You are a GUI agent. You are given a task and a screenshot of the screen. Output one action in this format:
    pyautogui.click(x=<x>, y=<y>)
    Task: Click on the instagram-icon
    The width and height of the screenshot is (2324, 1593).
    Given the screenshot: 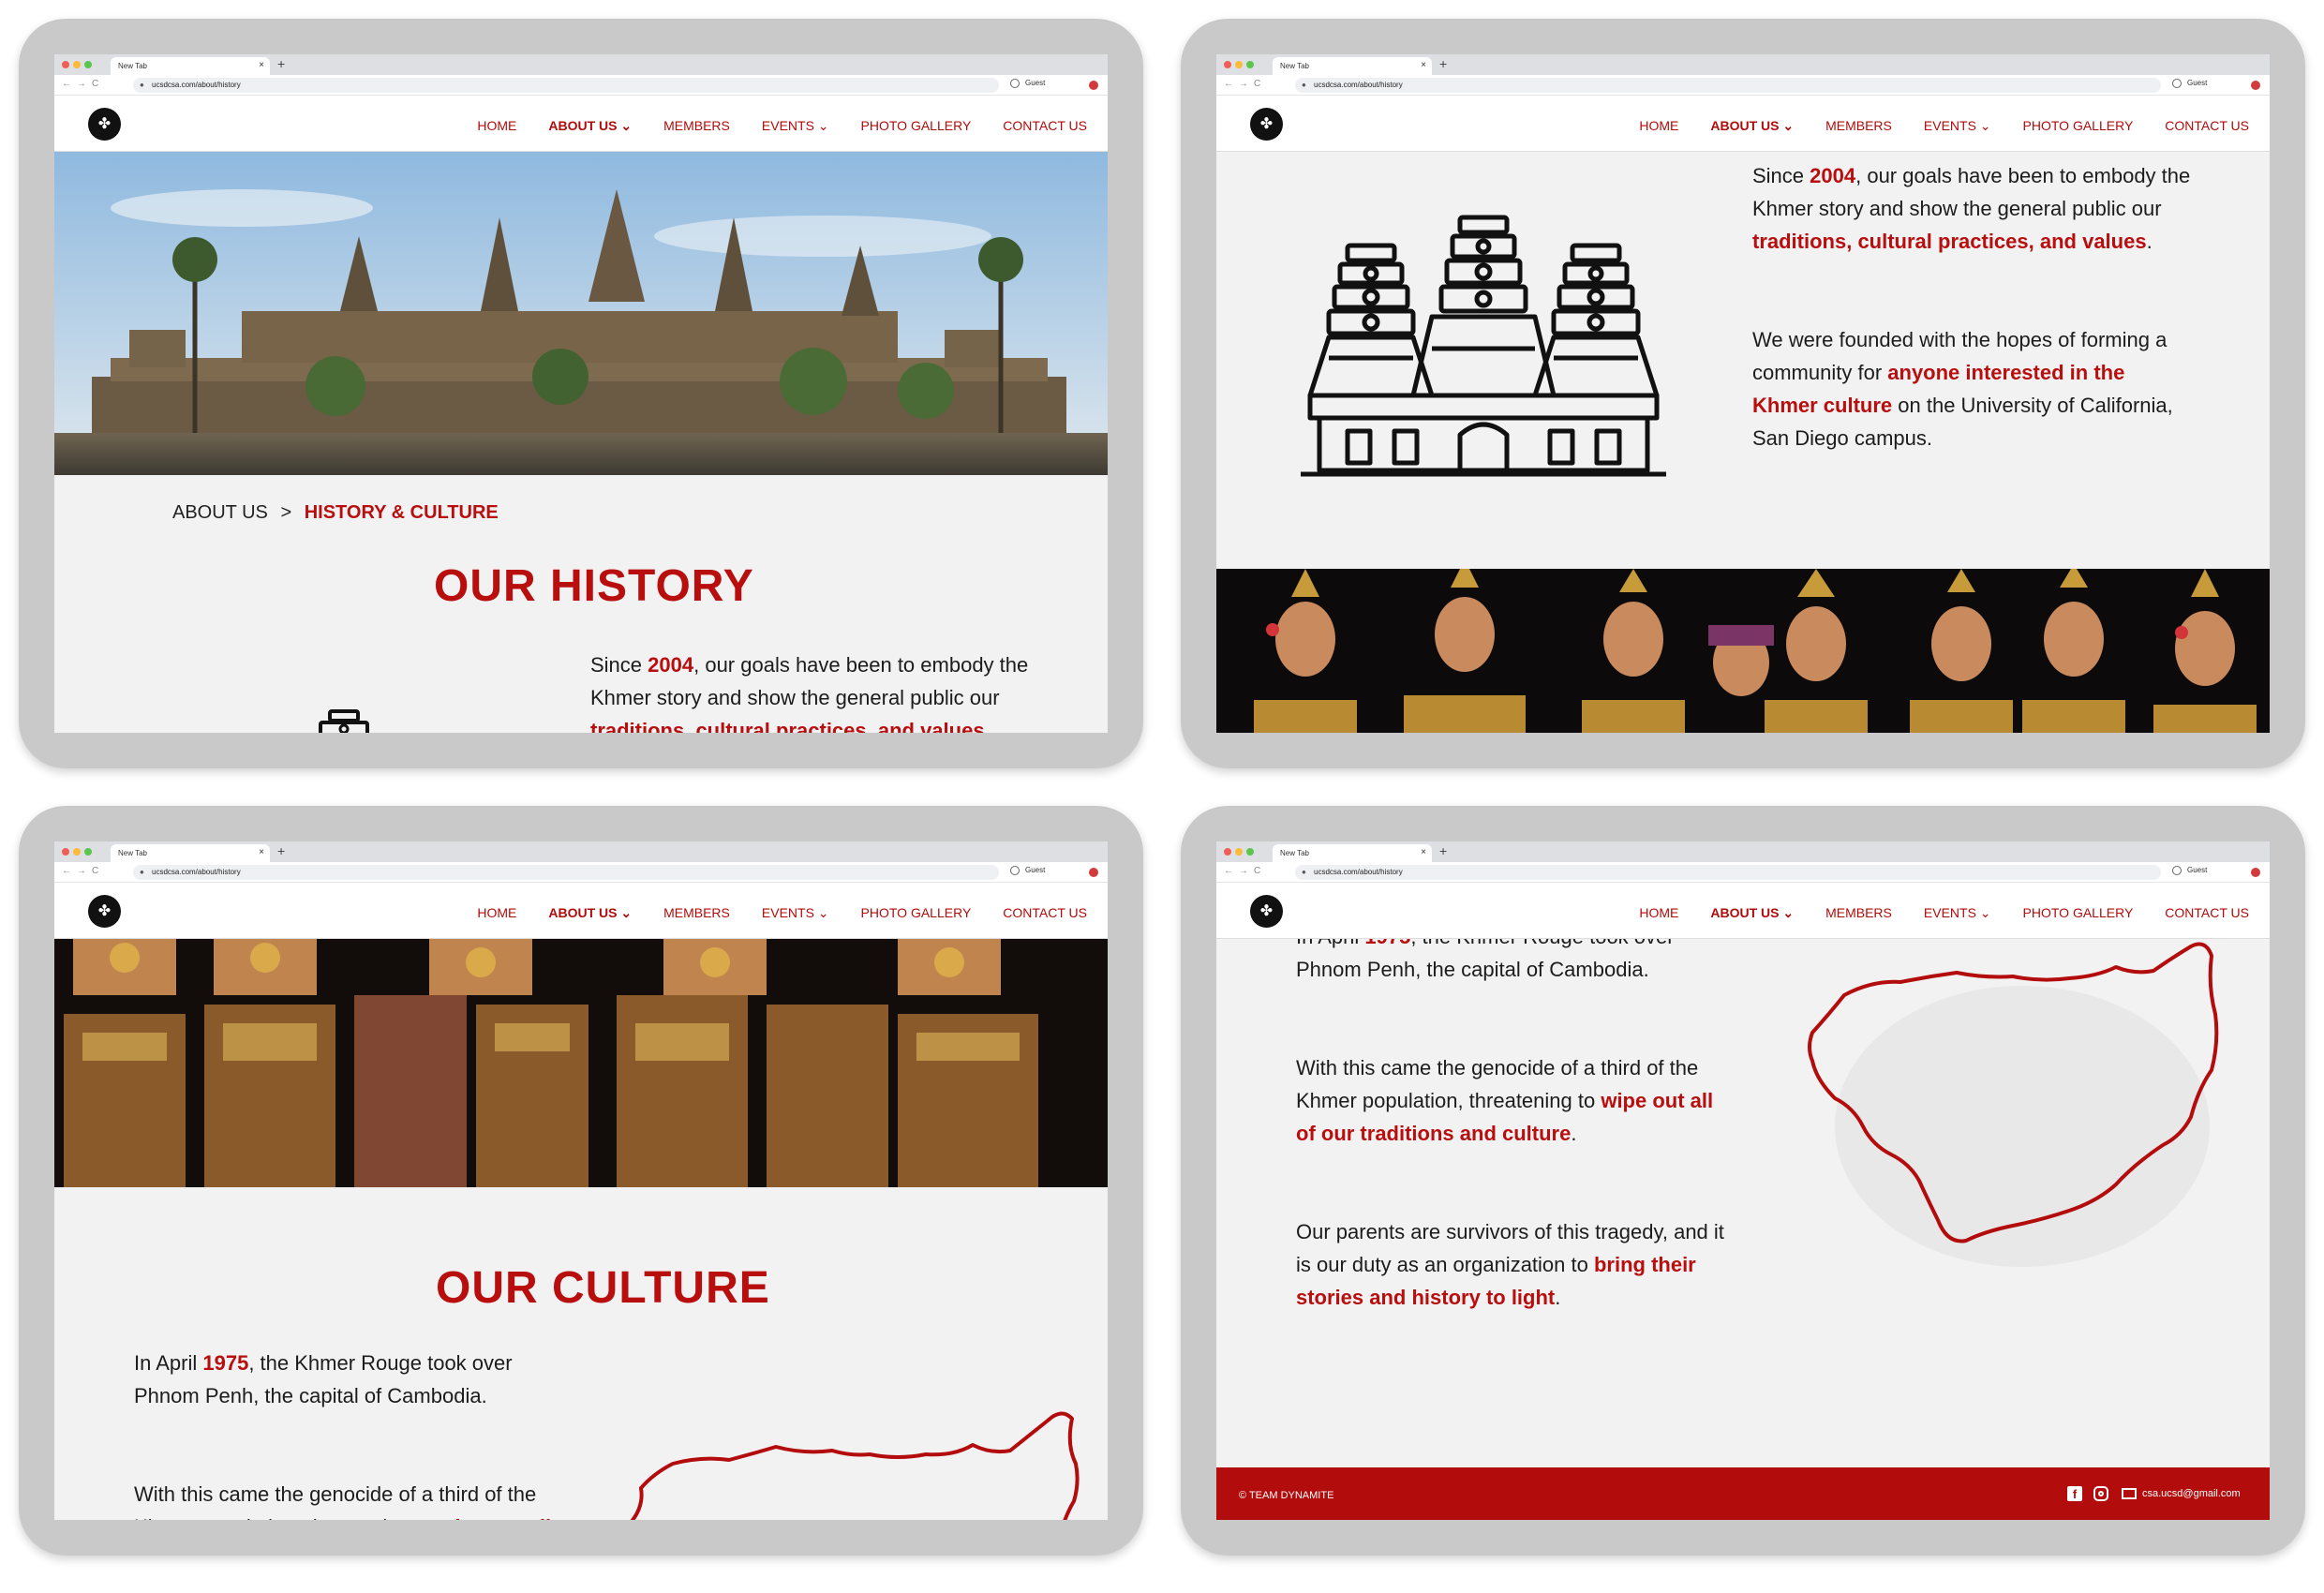 What is the action you would take?
    pyautogui.click(x=2100, y=1493)
    